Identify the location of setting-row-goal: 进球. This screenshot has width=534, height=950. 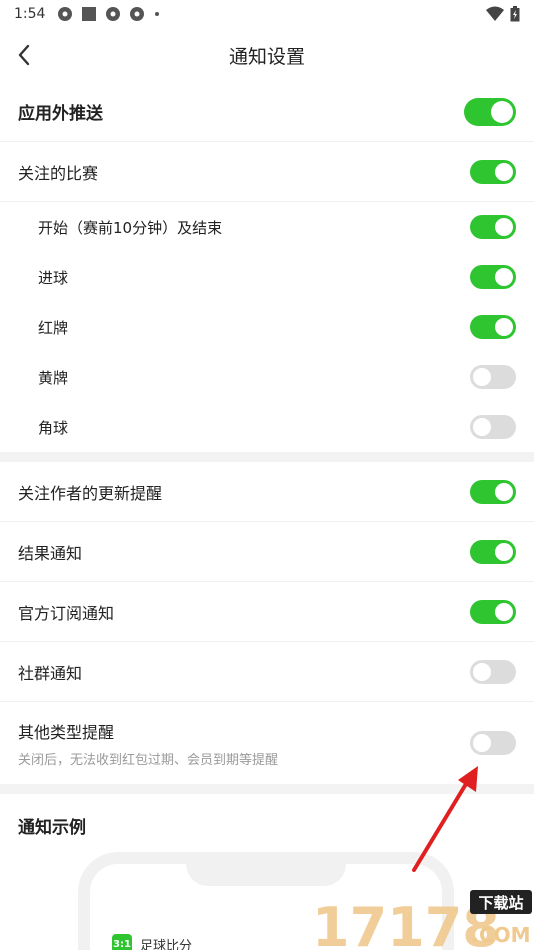
(267, 277).